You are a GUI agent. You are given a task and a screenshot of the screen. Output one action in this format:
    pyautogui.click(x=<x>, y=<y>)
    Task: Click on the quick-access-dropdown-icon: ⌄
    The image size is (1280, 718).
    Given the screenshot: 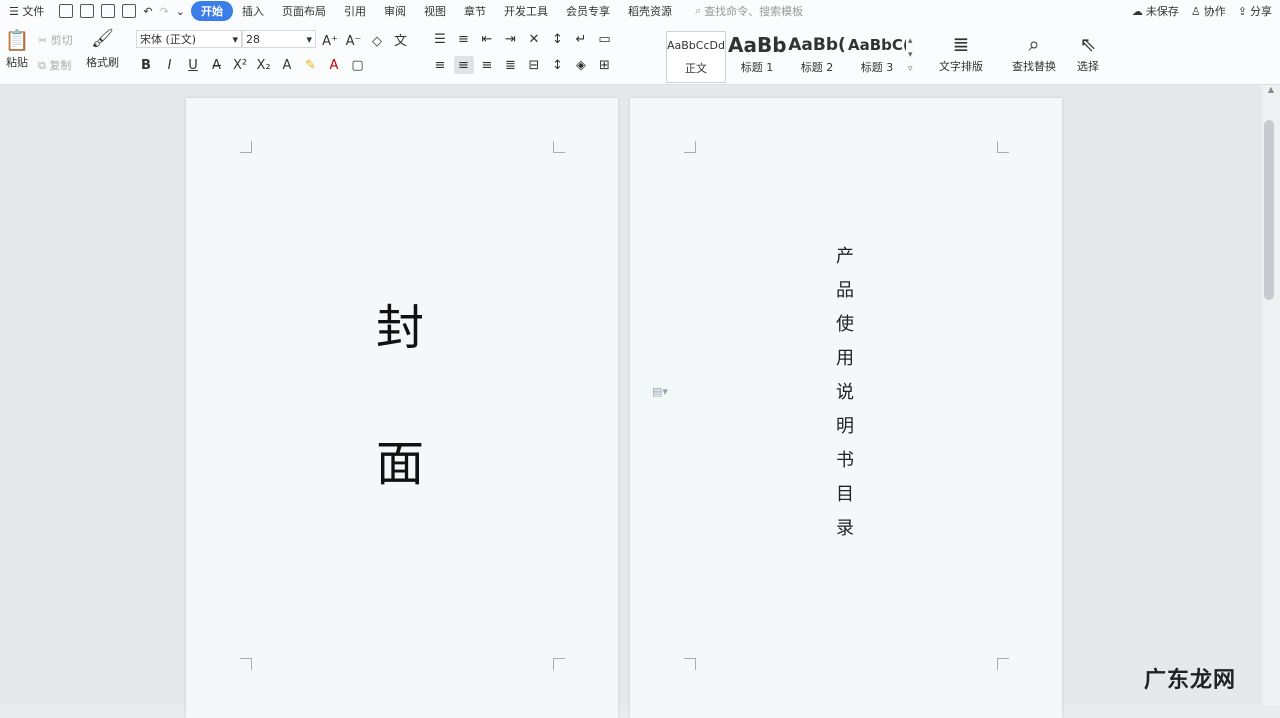 What is the action you would take?
    pyautogui.click(x=180, y=11)
    